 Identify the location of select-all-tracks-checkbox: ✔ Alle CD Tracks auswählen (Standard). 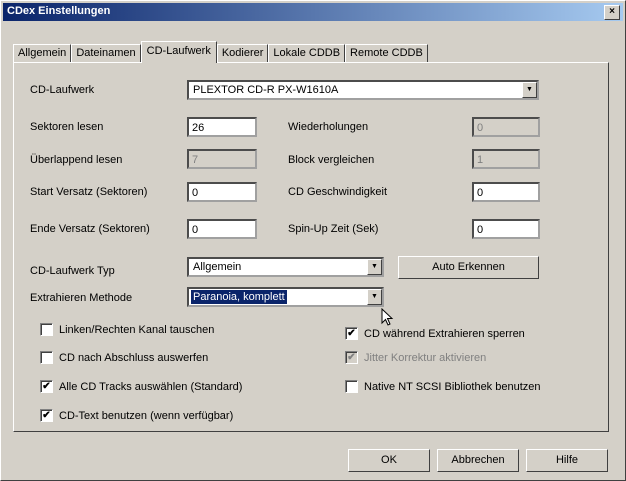
(141, 386).